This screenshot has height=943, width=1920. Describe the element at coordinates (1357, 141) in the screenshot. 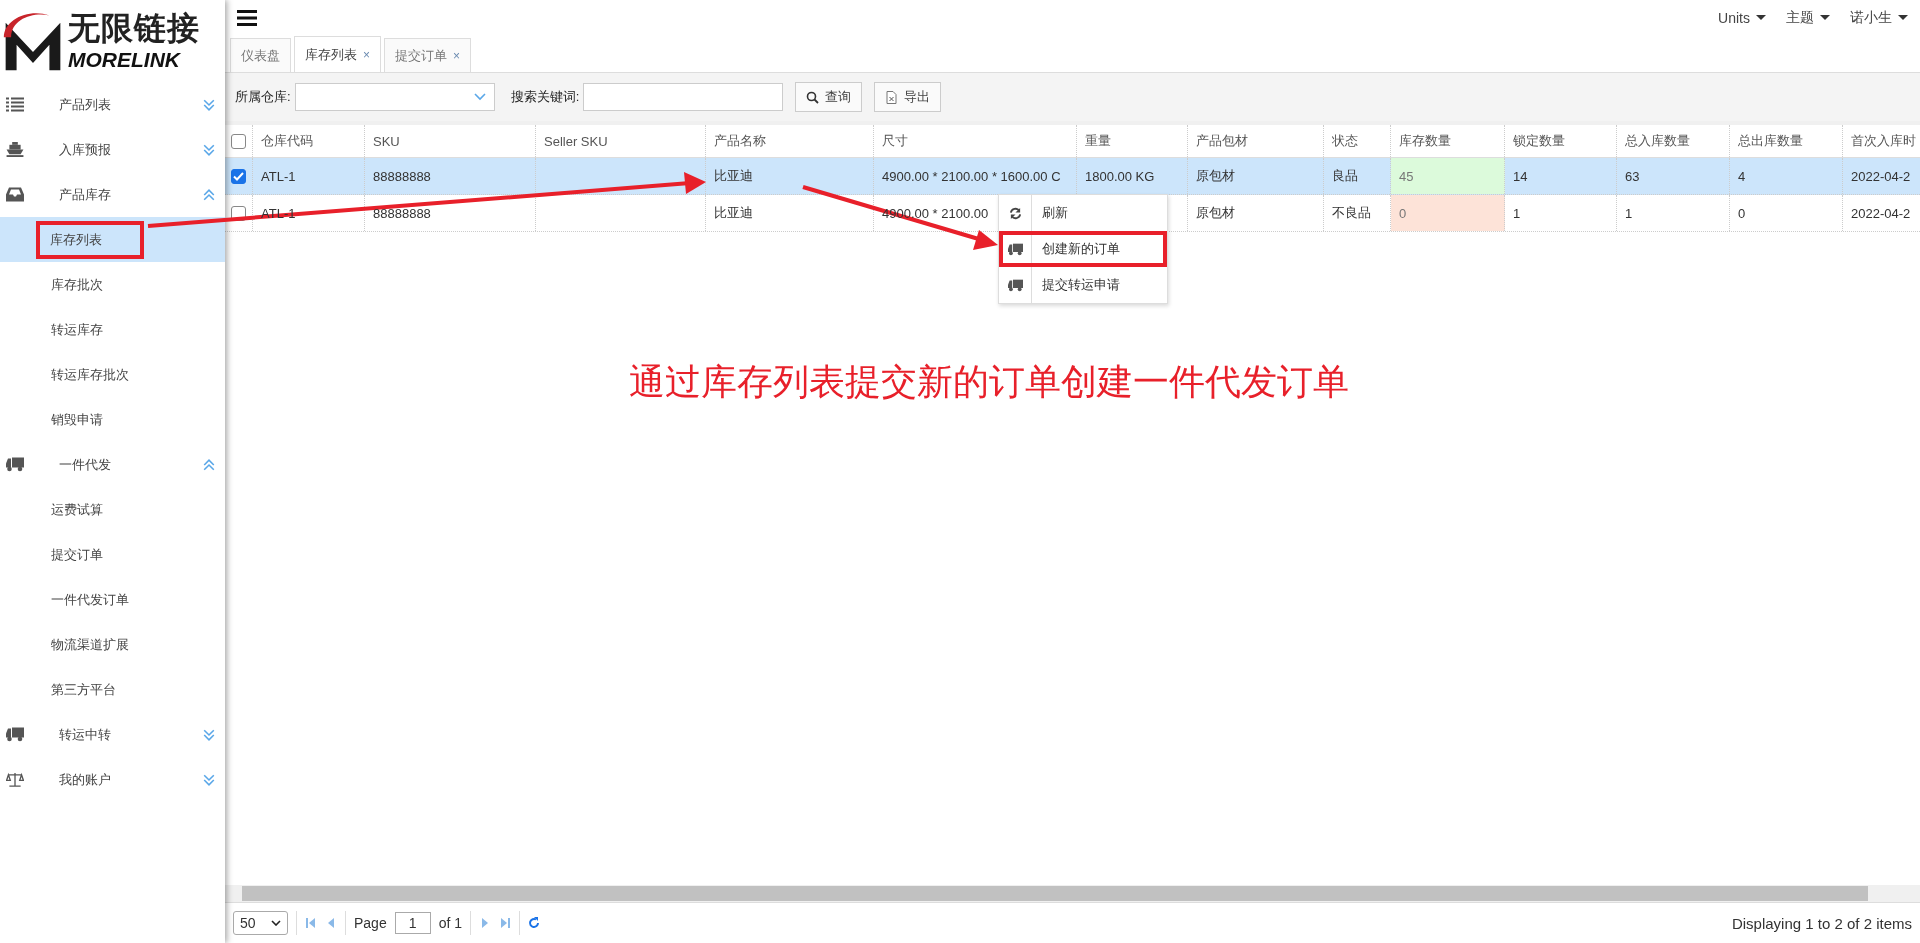

I see `column-header: 状态` at that location.